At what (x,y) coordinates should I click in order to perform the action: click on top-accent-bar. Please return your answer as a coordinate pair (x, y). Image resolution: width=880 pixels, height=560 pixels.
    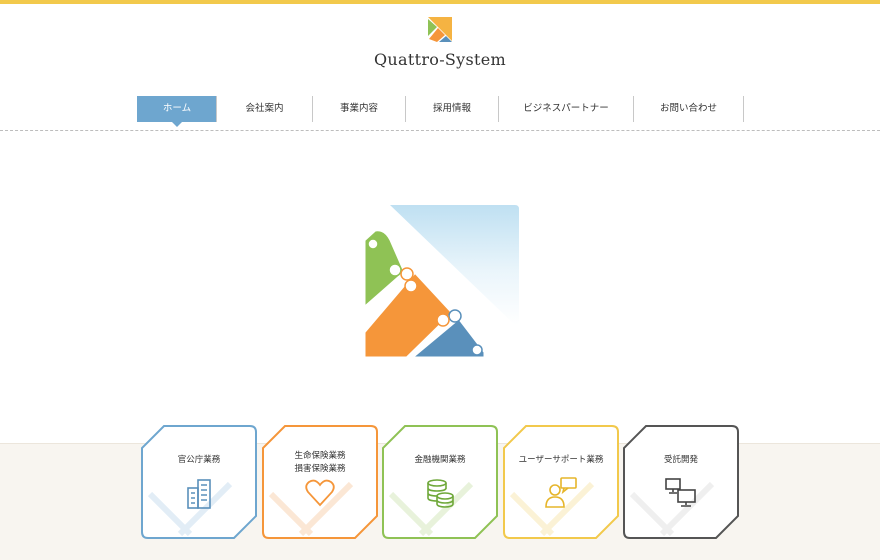
    Looking at the image, I should click on (440, 2).